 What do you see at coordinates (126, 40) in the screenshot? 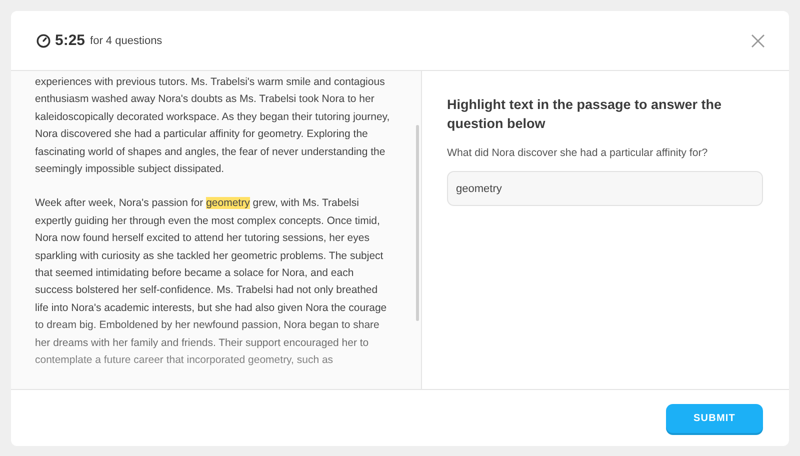
I see `timer-note: for 4 questions` at bounding box center [126, 40].